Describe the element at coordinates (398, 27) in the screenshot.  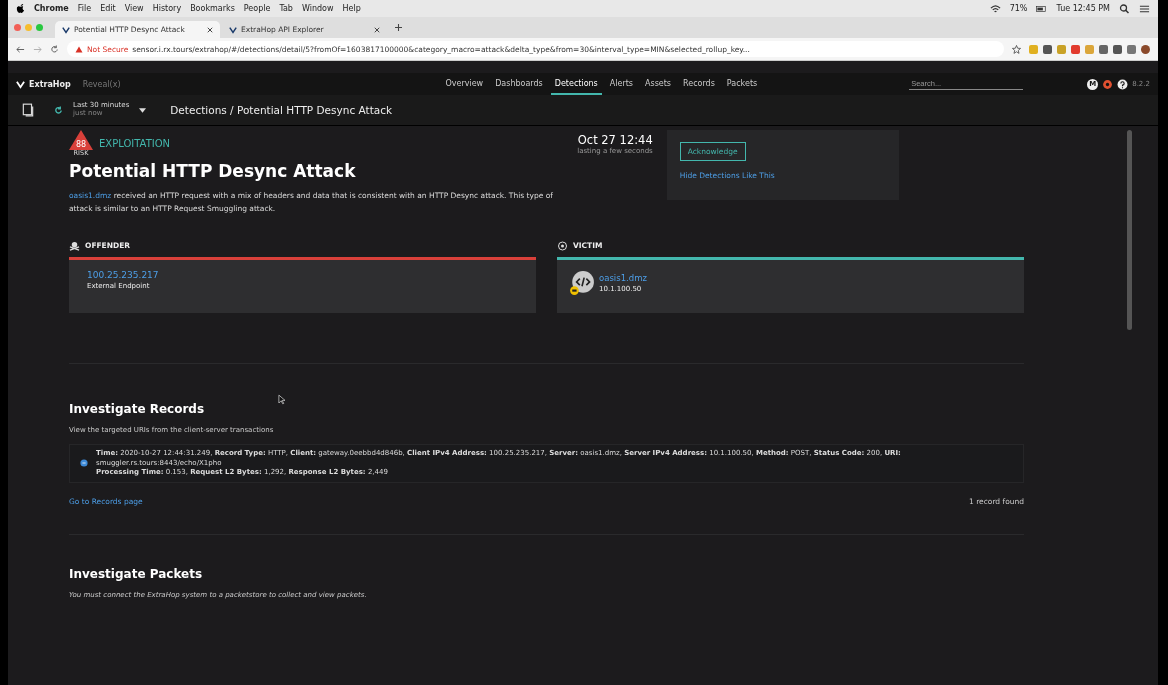
I see `new-tab-icon` at that location.